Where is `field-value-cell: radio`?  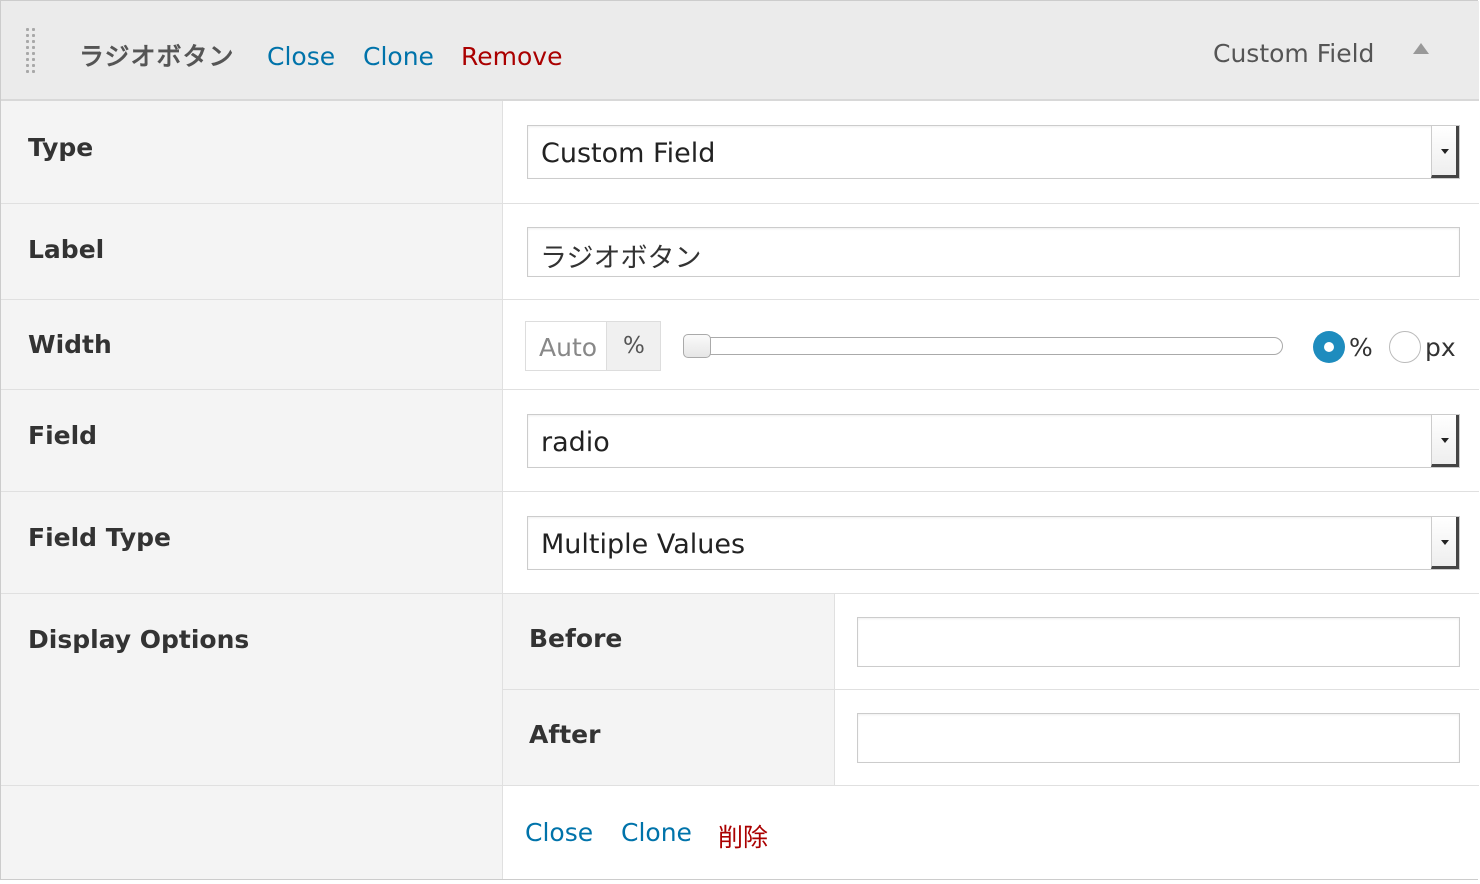
field-value-cell: radio is located at coordinates (991, 440).